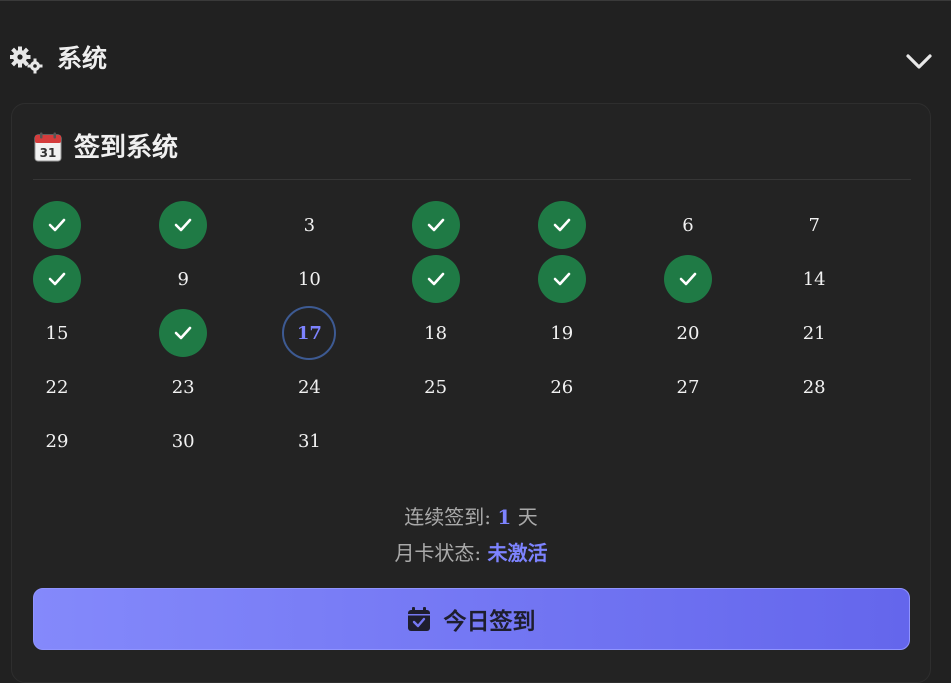 The height and width of the screenshot is (683, 951). Describe the element at coordinates (126, 148) in the screenshot. I see `card-title: 签到系统` at that location.